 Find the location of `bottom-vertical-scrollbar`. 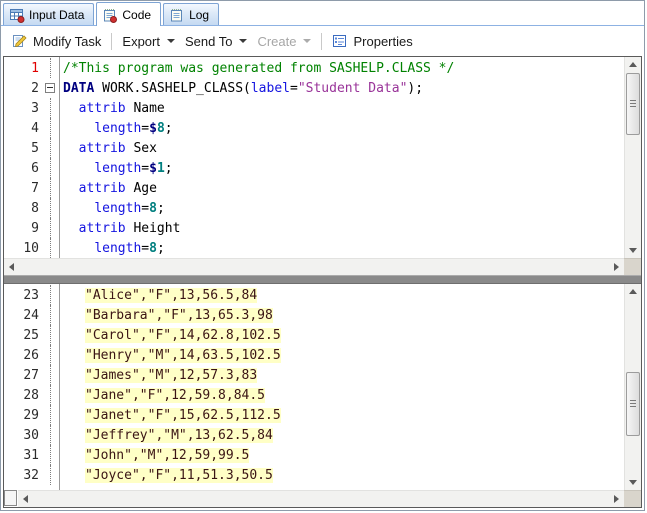

bottom-vertical-scrollbar is located at coordinates (632, 387).